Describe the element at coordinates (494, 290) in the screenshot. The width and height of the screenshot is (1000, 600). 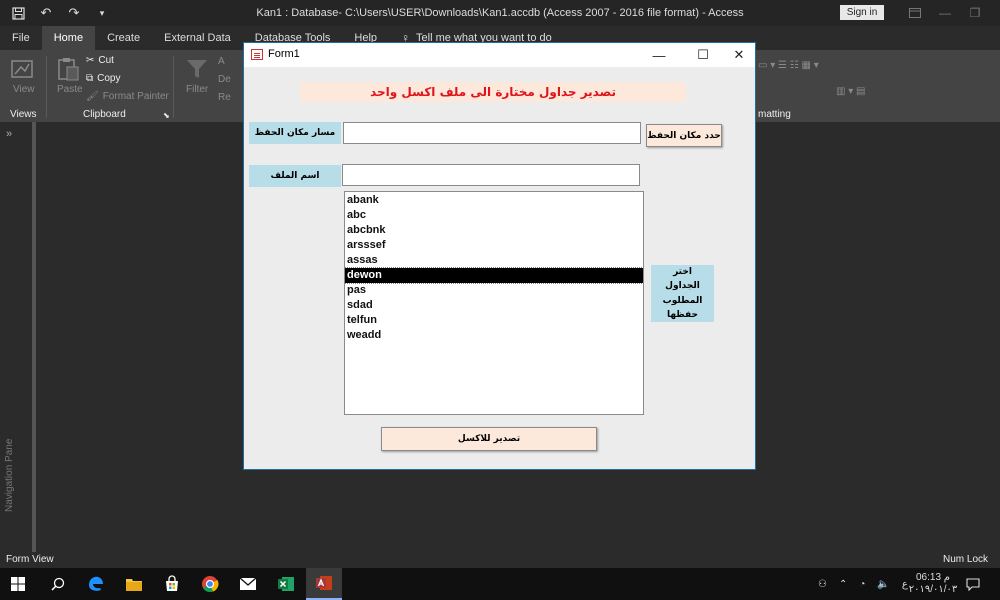
I see `list-item: pas` at that location.